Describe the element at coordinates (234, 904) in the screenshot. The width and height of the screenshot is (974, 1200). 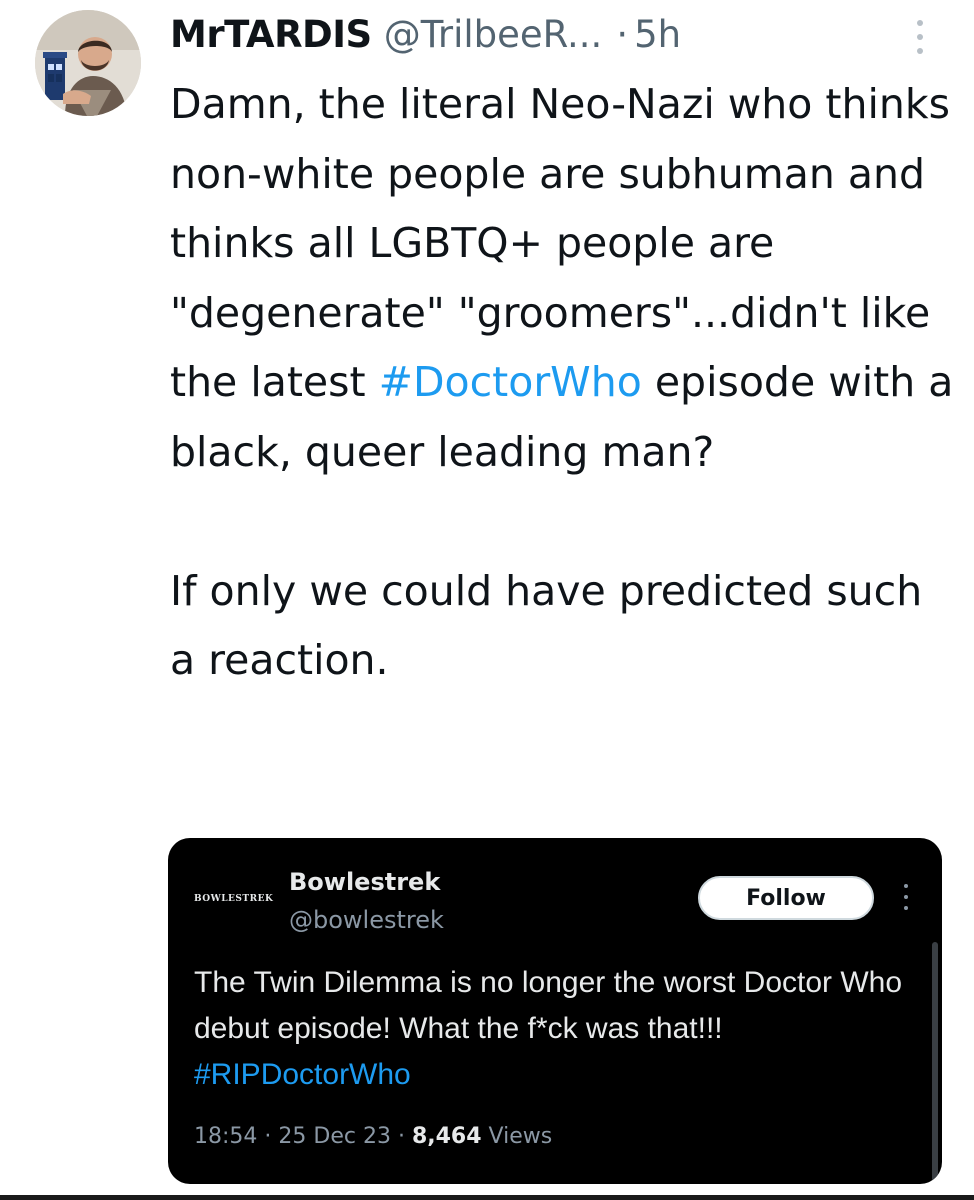
I see `quoted-author-logo: BOWLESTREK` at that location.